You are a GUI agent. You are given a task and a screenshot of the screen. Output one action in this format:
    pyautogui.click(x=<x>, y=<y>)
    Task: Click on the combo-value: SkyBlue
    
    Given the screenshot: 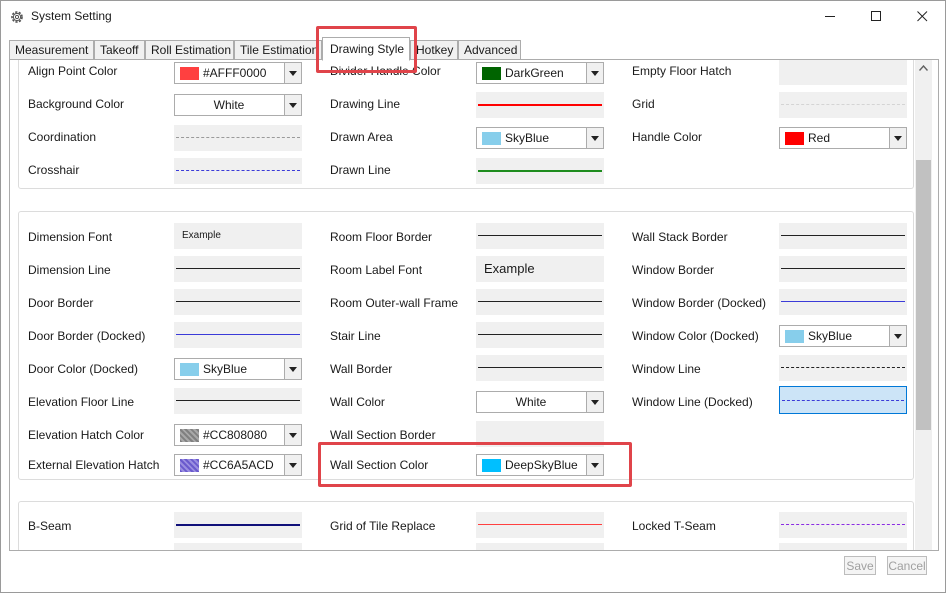 What is the action you would take?
    pyautogui.click(x=225, y=369)
    